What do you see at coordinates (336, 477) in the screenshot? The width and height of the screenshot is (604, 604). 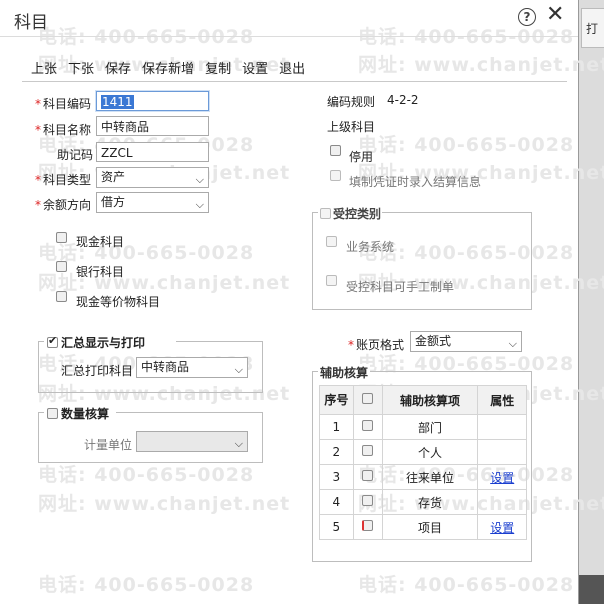 I see `row-seq: 3` at bounding box center [336, 477].